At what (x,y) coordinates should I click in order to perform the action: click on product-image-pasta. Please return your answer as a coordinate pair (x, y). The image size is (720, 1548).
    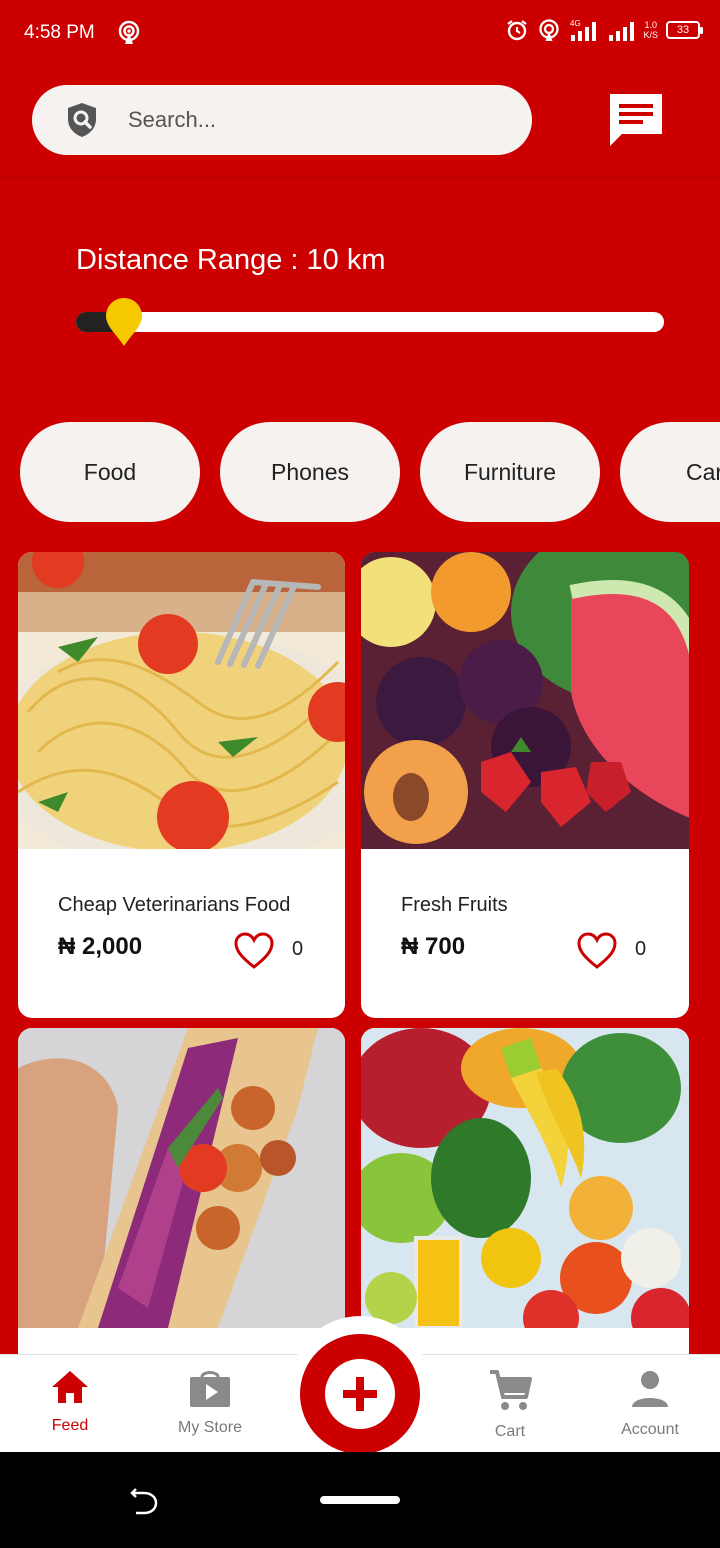
    Looking at the image, I should click on (181, 700).